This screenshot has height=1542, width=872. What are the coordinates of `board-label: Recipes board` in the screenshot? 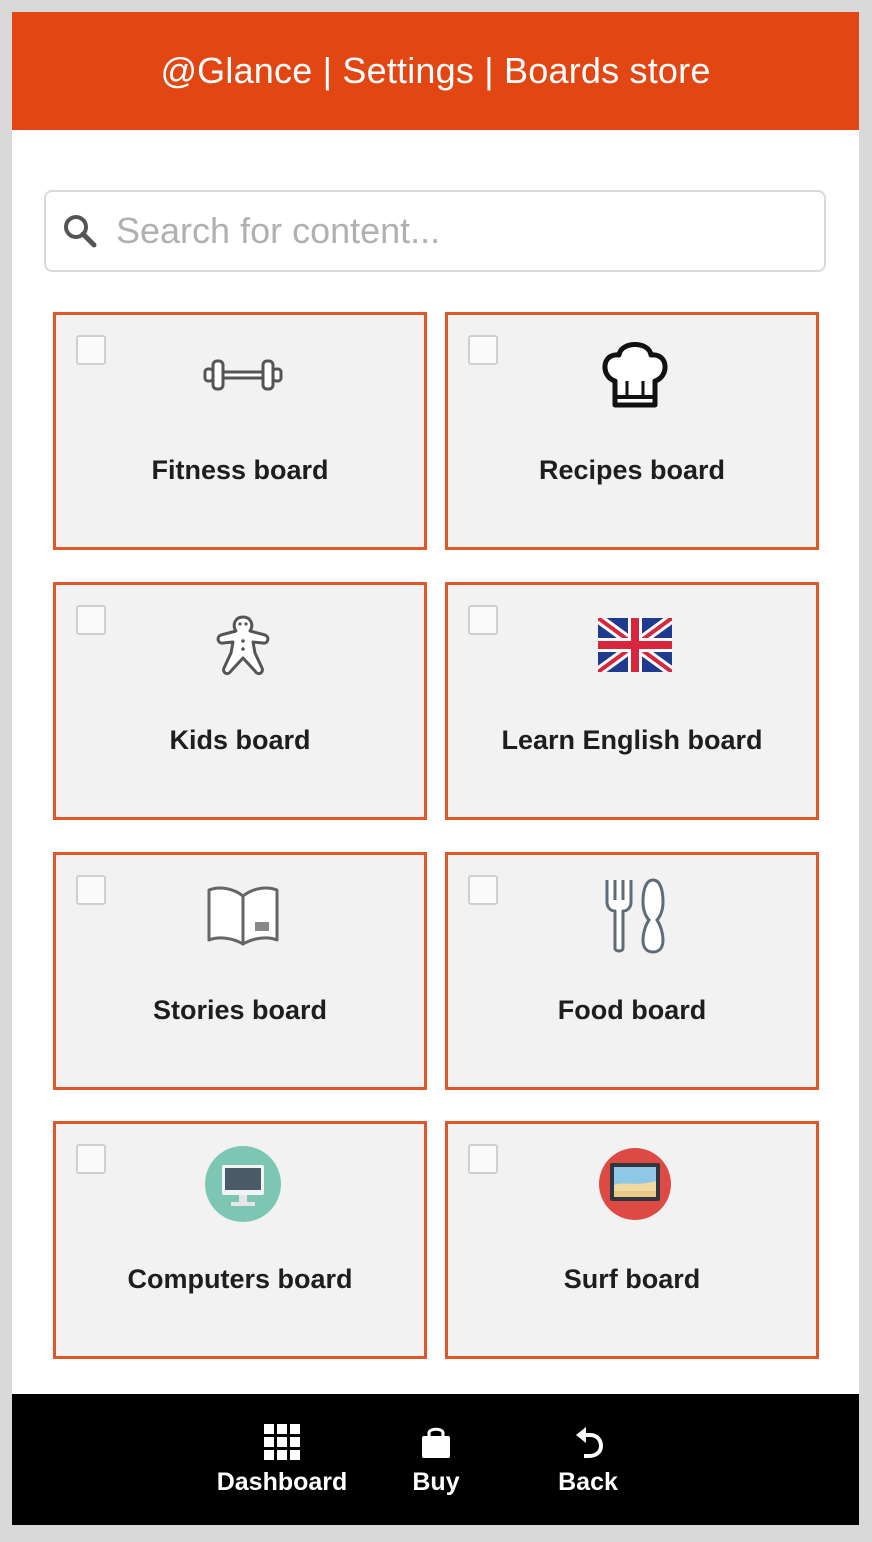 It's located at (632, 470).